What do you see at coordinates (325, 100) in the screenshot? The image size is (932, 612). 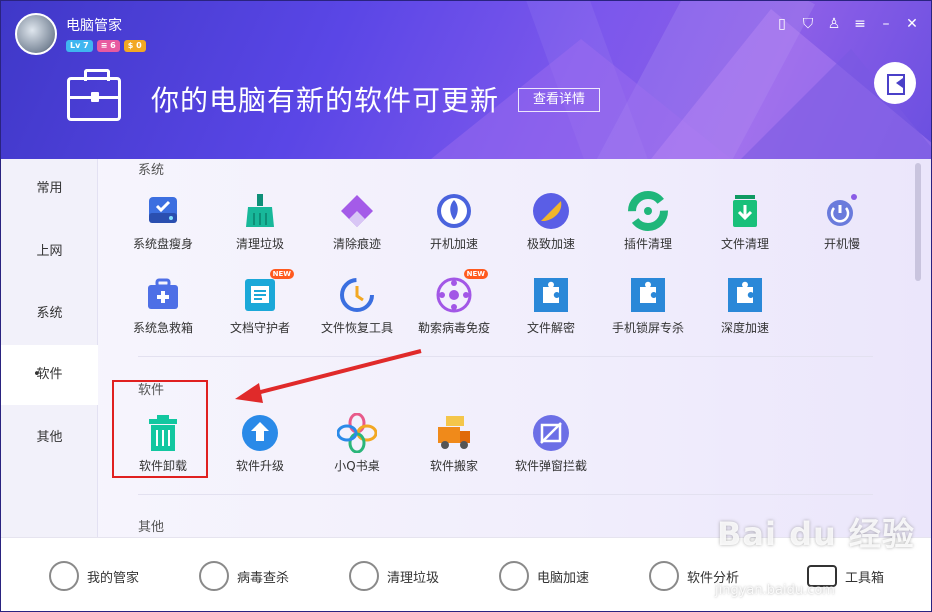 I see `hero-title: 你的电脑有新的软件可更新` at bounding box center [325, 100].